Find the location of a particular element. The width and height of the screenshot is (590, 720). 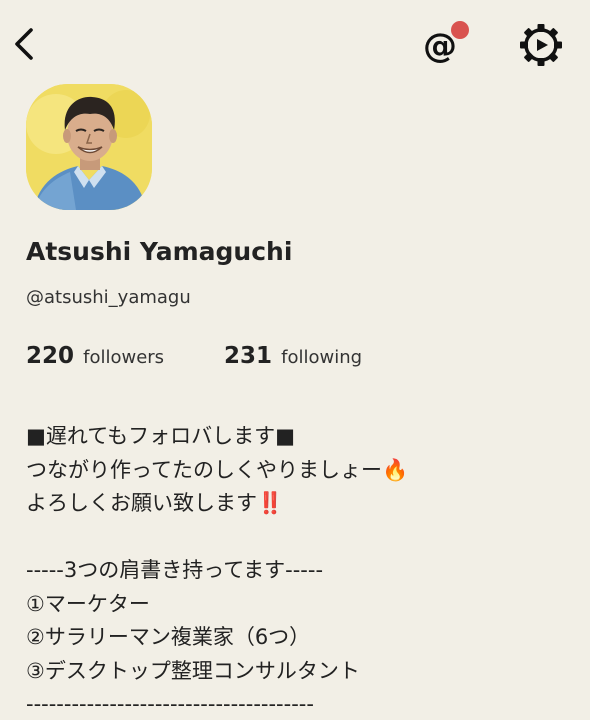

back-button is located at coordinates (24, 44).